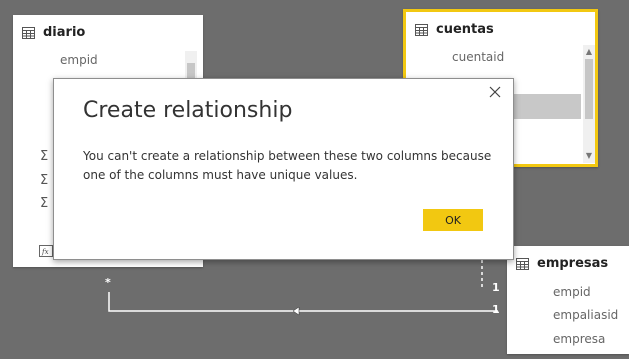 The image size is (629, 359). I want to click on close-icon, so click(495, 92).